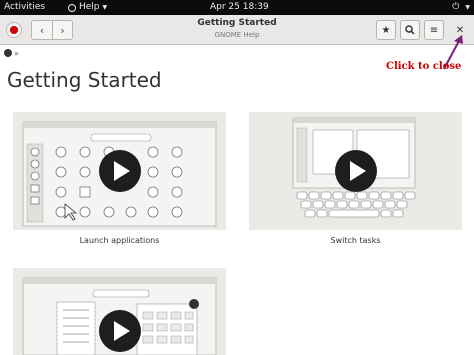 The height and width of the screenshot is (355, 474). I want to click on header-bar: ‹ › Getting Started GNOME Help ★ ≡ ✕, so click(237, 30).